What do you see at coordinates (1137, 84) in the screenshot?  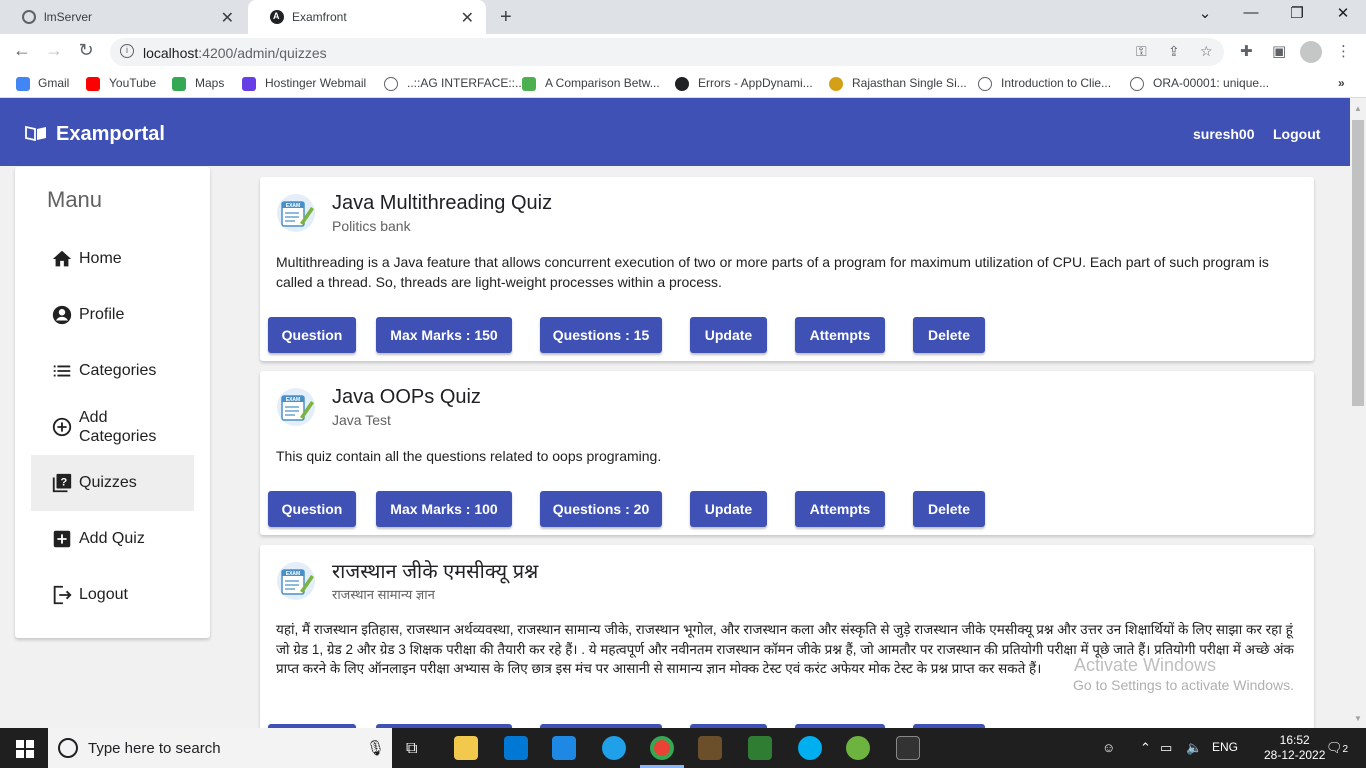 I see `oracle-icon` at bounding box center [1137, 84].